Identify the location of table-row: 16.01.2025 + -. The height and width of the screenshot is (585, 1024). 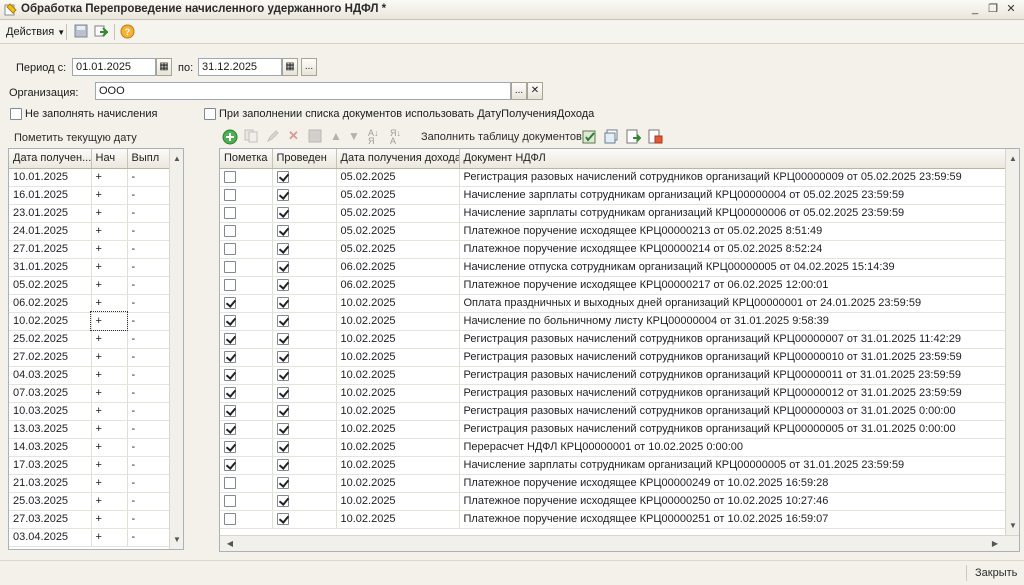
(89, 195).